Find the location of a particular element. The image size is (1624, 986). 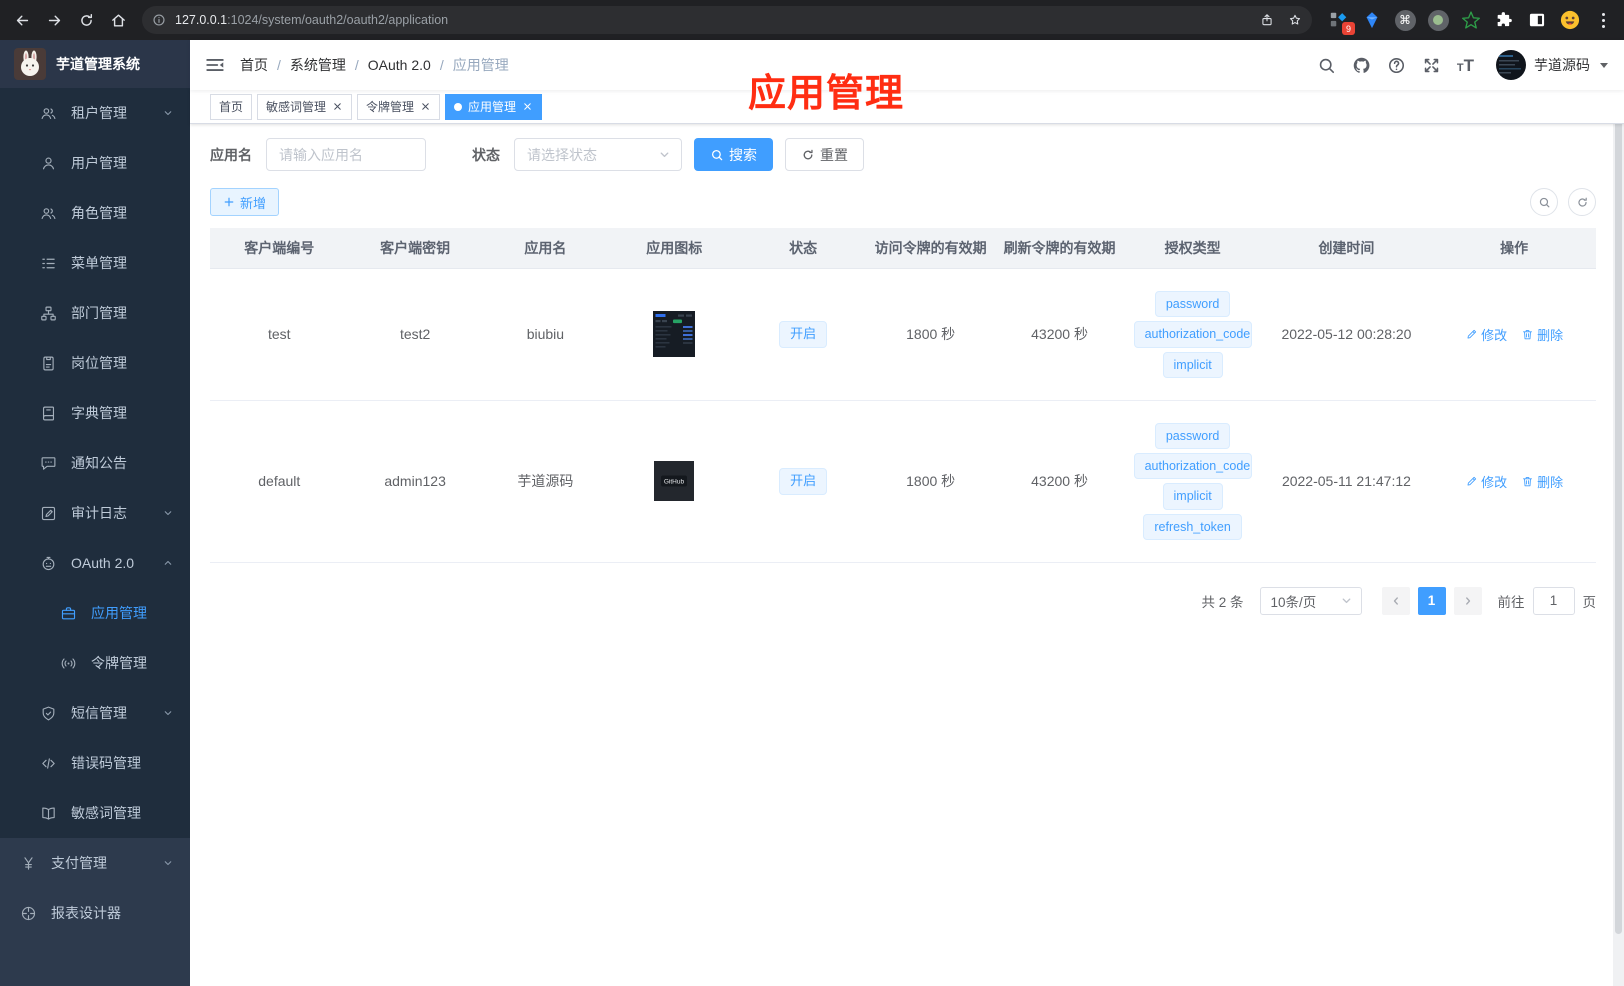

tab-home: 首页 is located at coordinates (231, 106).